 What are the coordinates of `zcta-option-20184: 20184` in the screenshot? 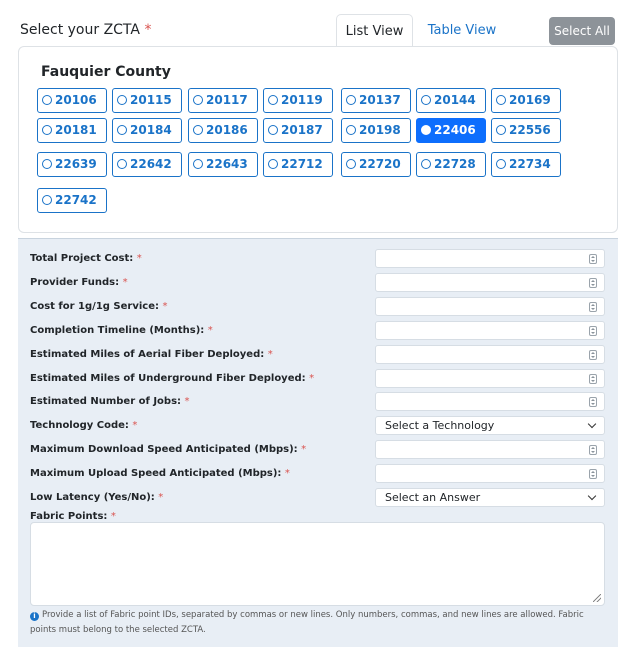 It's located at (147, 130).